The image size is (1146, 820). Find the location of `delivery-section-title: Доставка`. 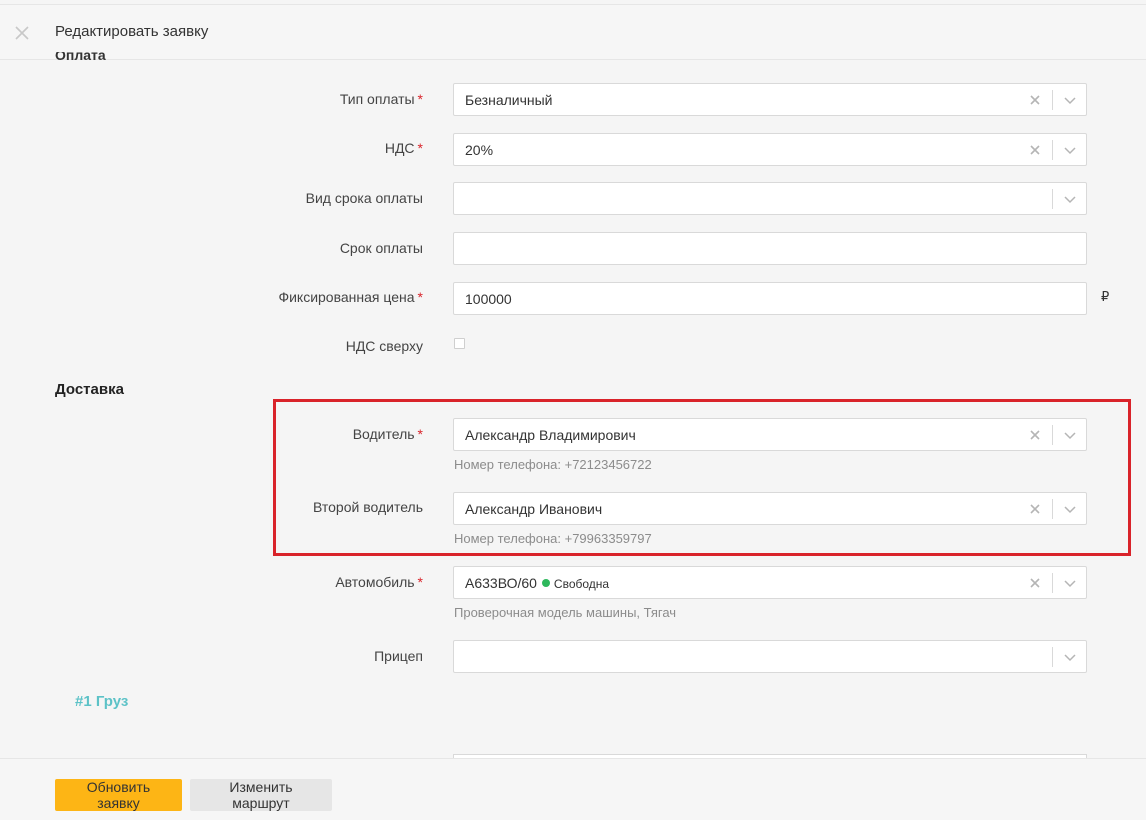

delivery-section-title: Доставка is located at coordinates (89, 389).